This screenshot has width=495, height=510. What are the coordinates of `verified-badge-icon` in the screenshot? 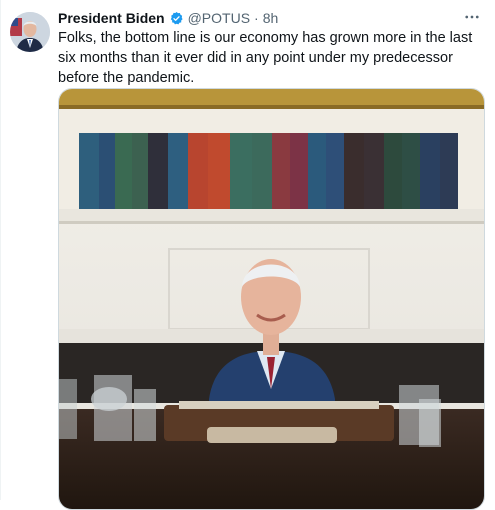 It's located at (176, 18).